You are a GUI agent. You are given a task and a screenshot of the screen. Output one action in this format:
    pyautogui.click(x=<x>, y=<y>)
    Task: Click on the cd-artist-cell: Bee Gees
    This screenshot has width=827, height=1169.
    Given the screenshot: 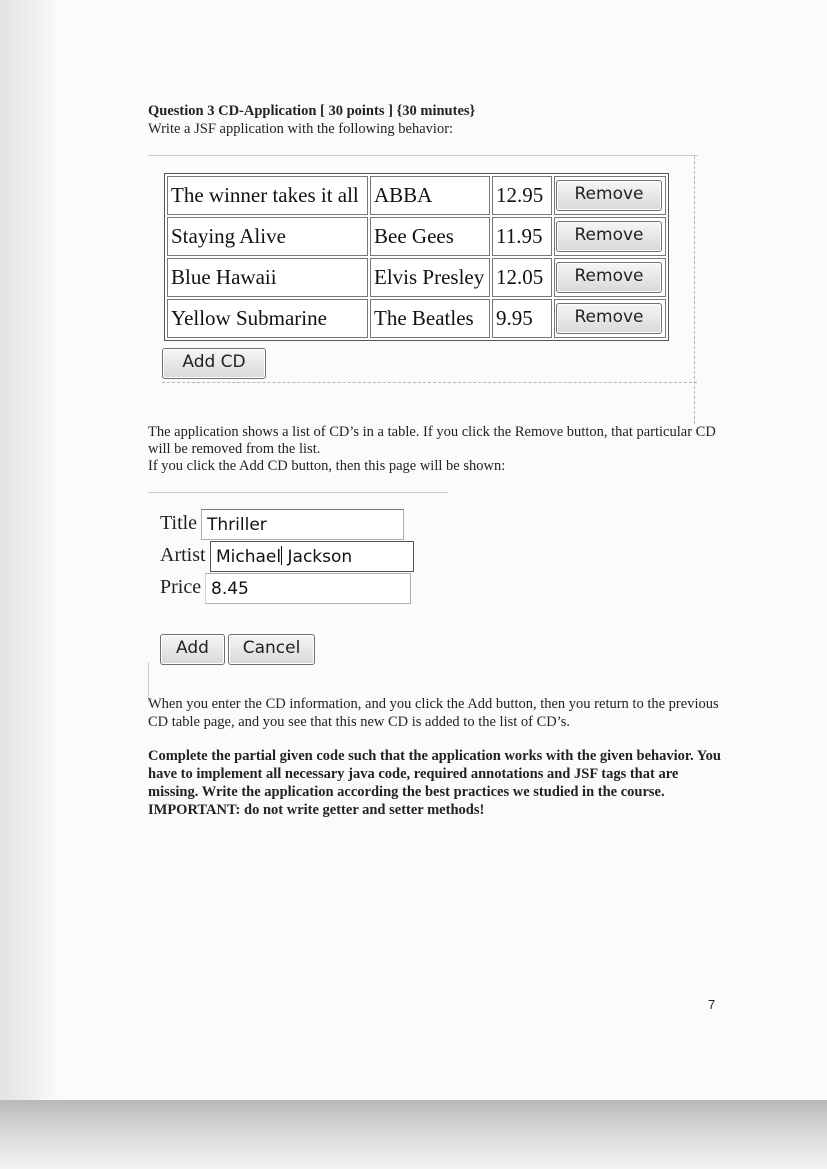 What is the action you would take?
    pyautogui.click(x=430, y=236)
    